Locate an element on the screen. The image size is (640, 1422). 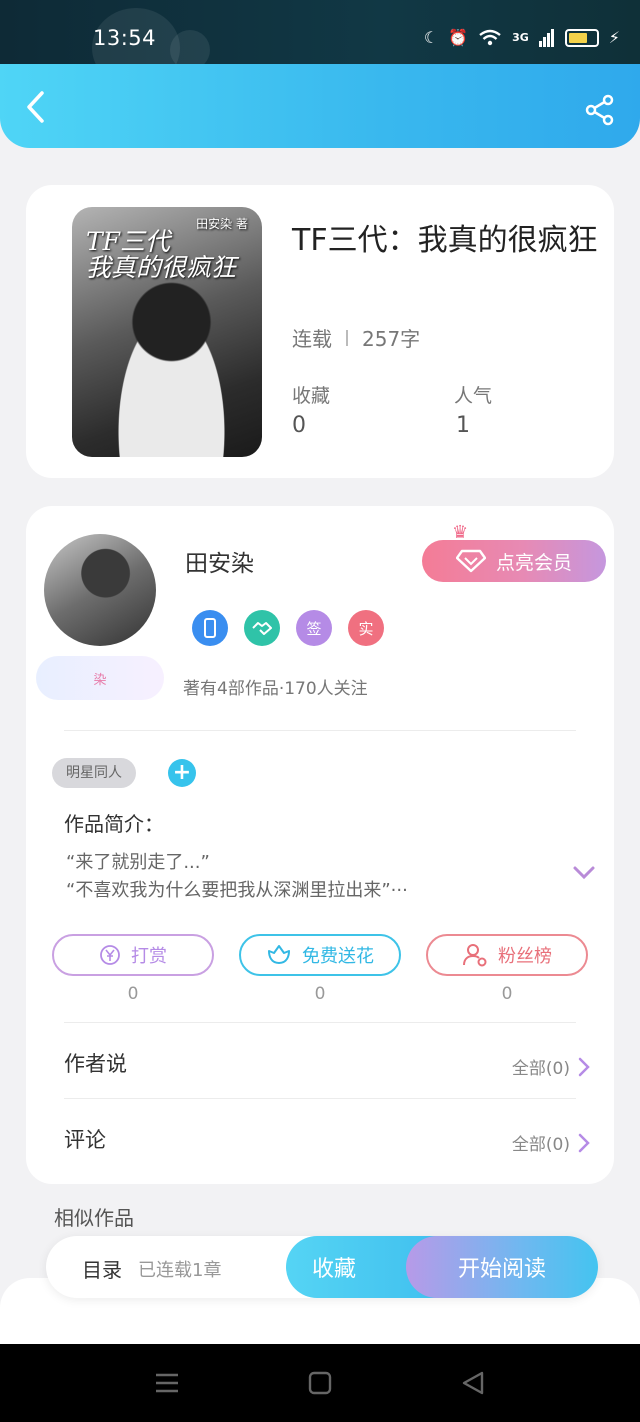
author-name: 田安染 is located at coordinates (219, 561).